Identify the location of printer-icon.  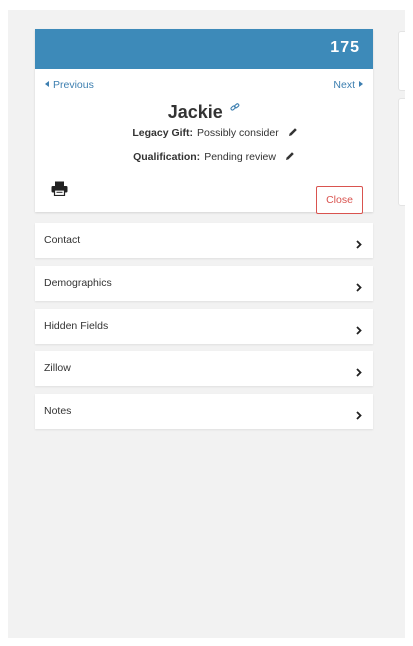
(59, 191).